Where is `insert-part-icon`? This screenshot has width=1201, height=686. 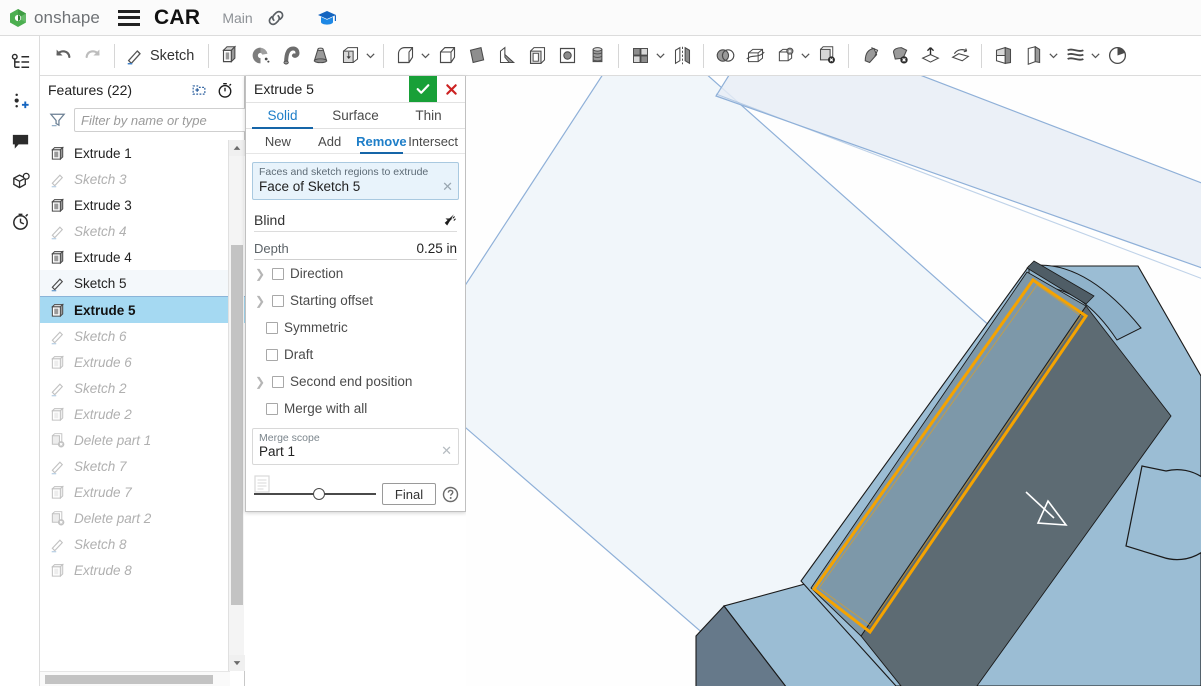 insert-part-icon is located at coordinates (20, 101).